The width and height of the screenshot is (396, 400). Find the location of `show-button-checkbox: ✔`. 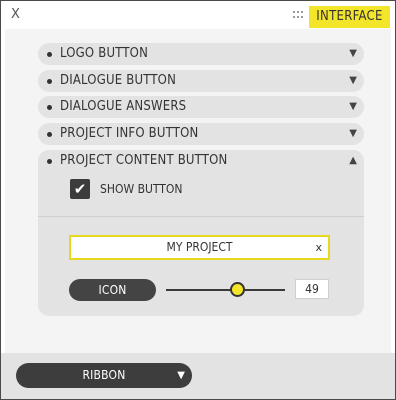

show-button-checkbox: ✔ is located at coordinates (80, 189).